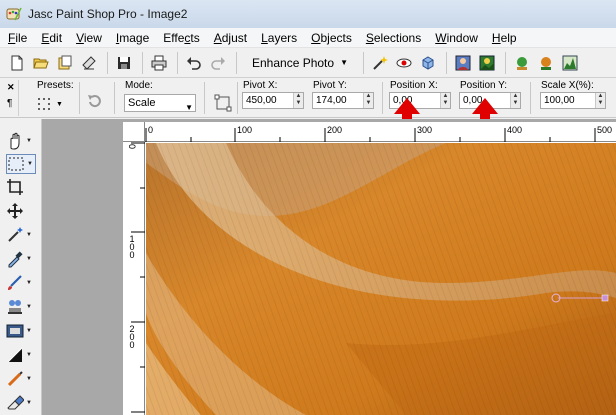 The width and height of the screenshot is (616, 415). Describe the element at coordinates (89, 38) in the screenshot. I see `menu-view: View` at that location.